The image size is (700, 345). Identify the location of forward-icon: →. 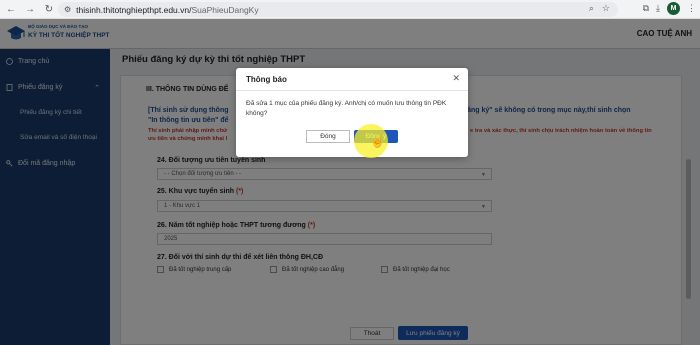
(30, 9).